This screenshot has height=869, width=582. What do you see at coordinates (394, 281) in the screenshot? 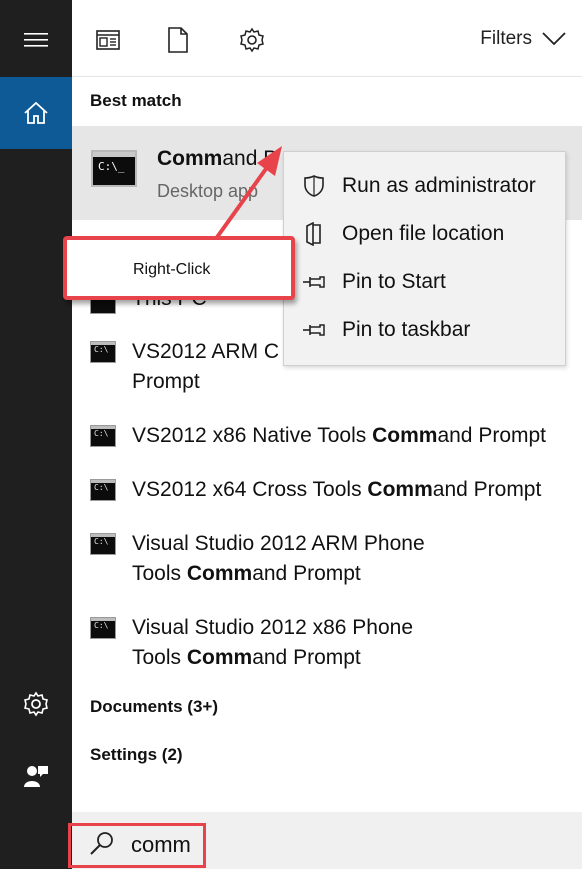
I see `menu-item-label: Pin to Start` at bounding box center [394, 281].